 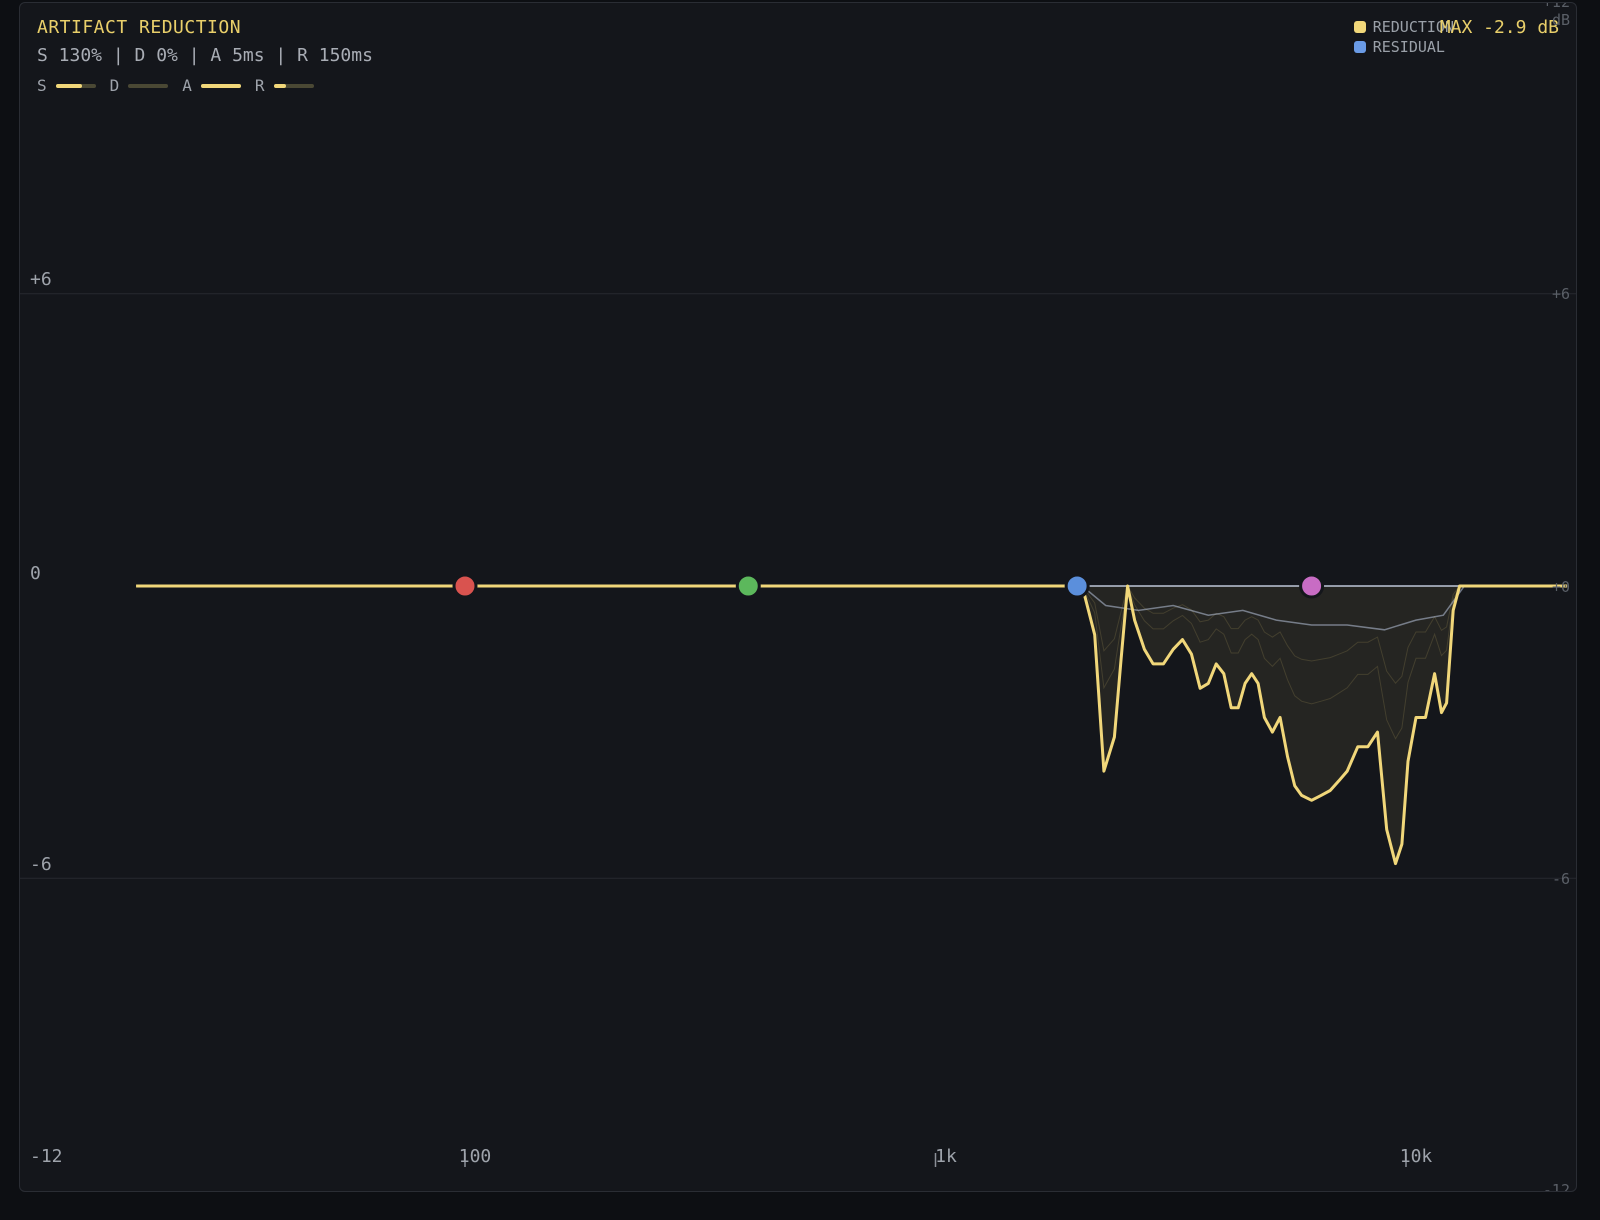 I want to click on x-tick-label: 1k, so click(x=946, y=1156).